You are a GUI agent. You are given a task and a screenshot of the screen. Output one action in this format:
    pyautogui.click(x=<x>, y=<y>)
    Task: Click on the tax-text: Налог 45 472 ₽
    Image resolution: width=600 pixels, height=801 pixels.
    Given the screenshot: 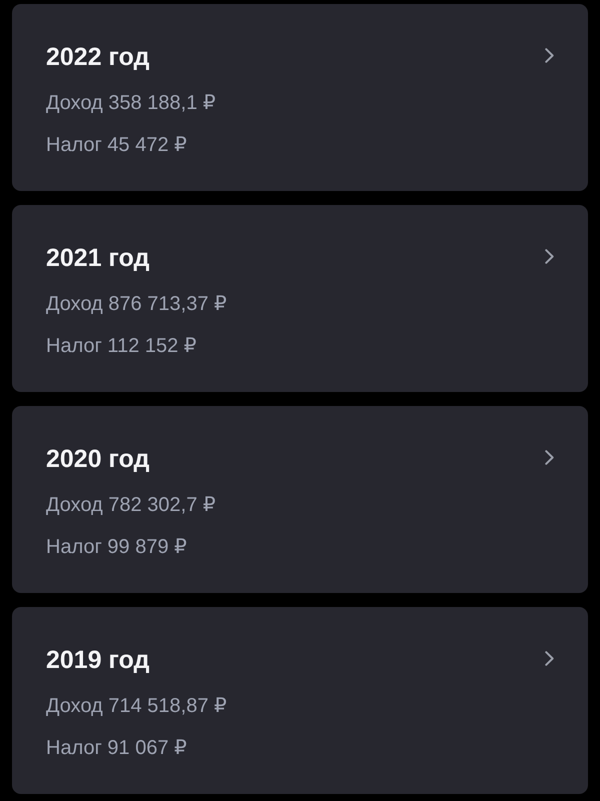 What is the action you would take?
    pyautogui.click(x=116, y=145)
    